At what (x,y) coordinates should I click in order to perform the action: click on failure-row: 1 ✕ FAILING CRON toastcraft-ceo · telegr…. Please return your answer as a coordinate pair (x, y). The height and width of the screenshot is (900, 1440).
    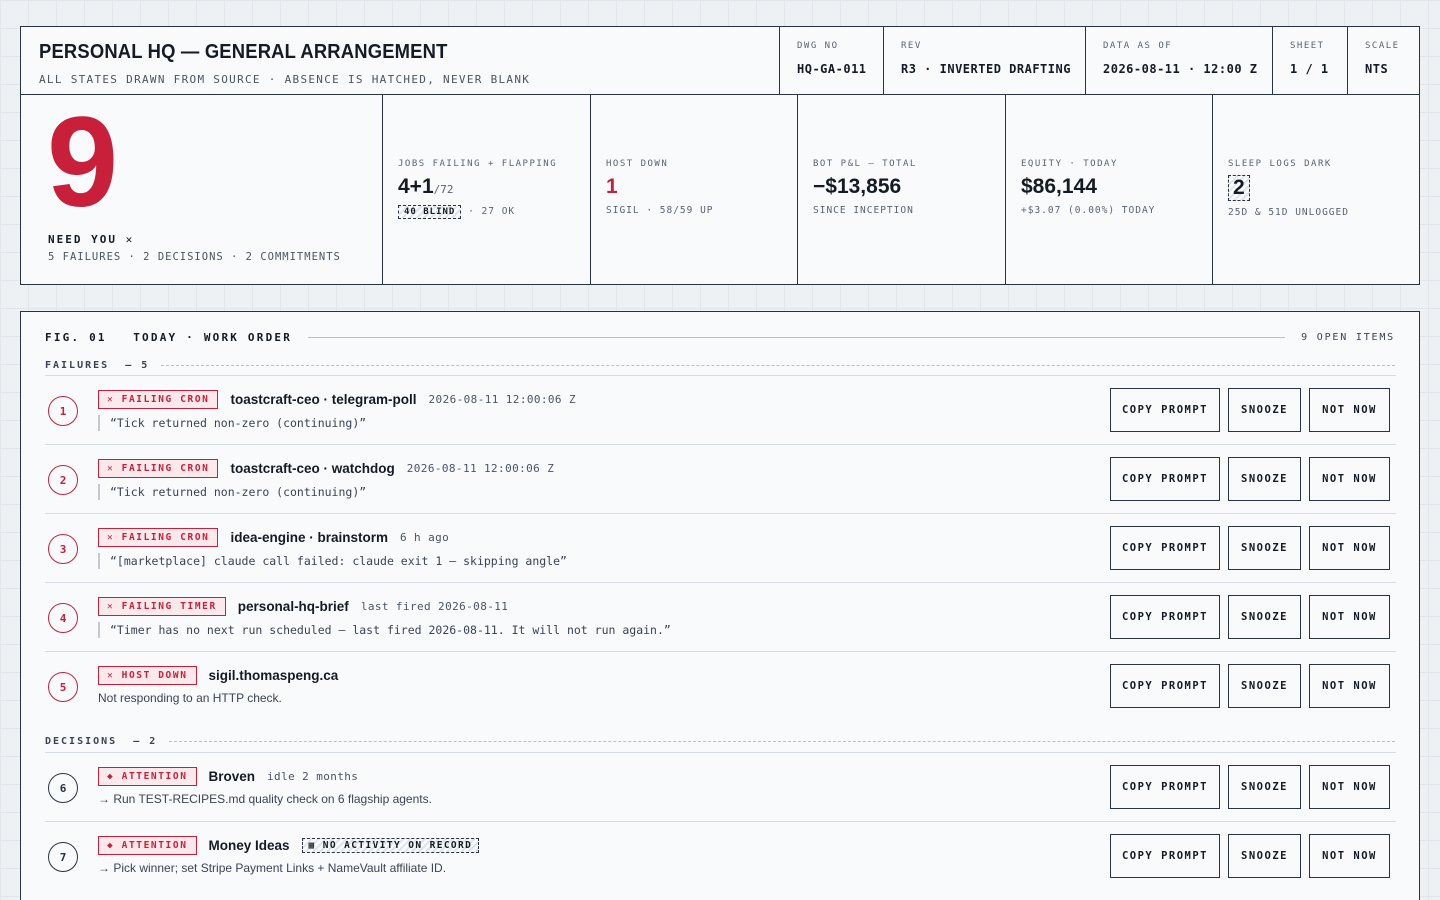
    Looking at the image, I should click on (720, 409).